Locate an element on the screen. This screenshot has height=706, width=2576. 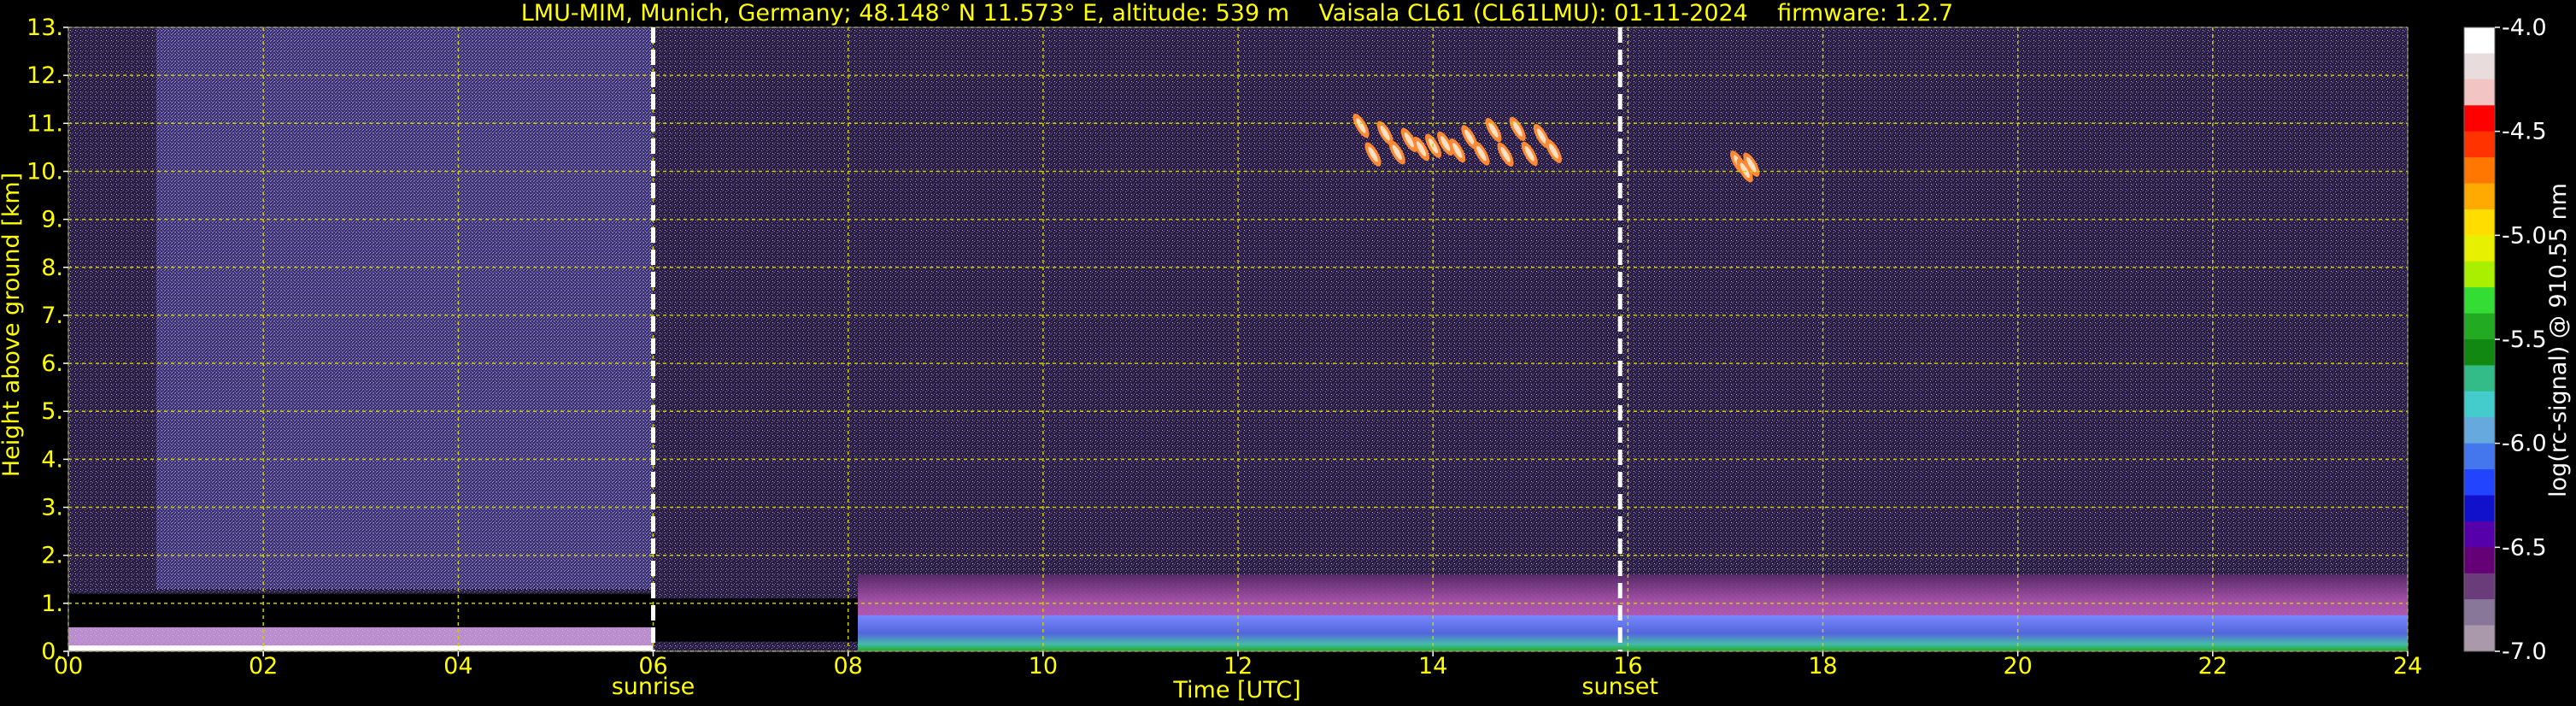
x-tick-label: 10 is located at coordinates (1043, 666).